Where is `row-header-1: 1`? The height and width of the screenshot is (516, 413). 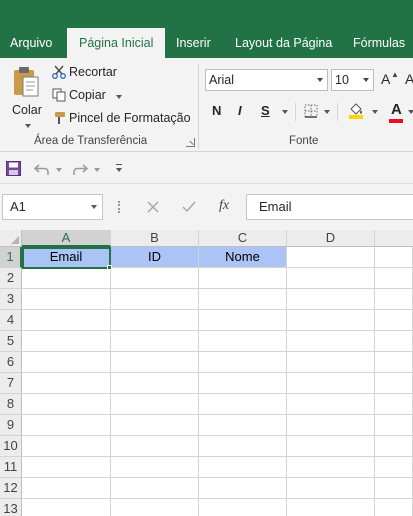 row-header-1: 1 is located at coordinates (11, 257).